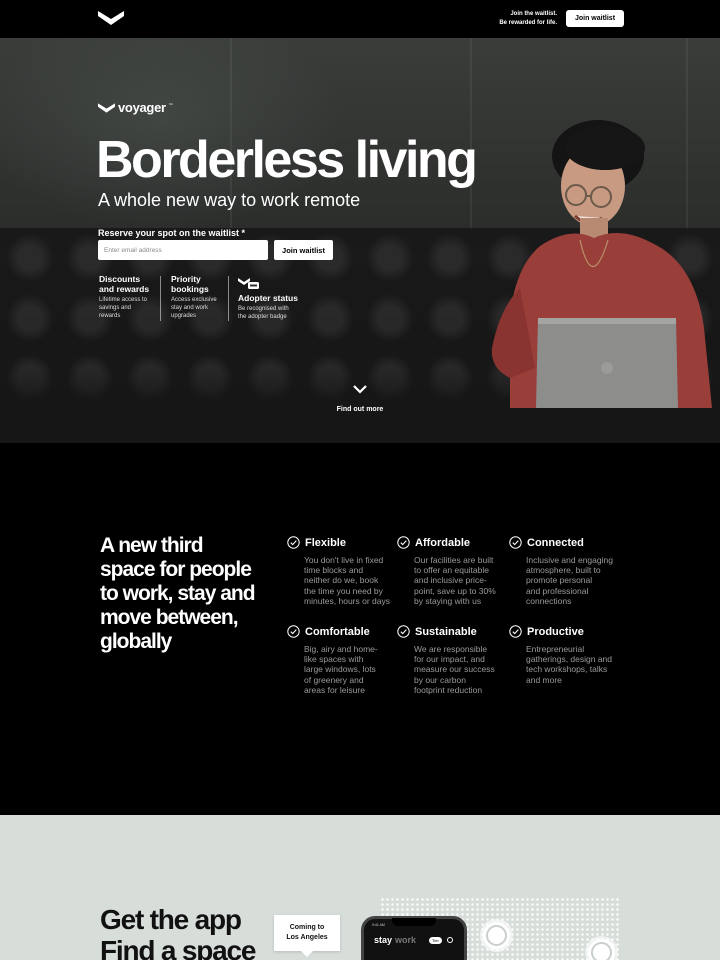  I want to click on feature-line: Inclusive and engaging, so click(569, 560).